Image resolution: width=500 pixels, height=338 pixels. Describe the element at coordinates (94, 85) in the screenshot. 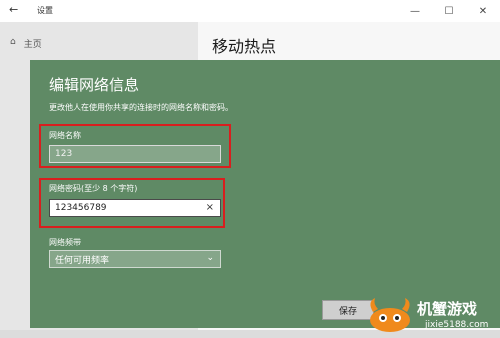

I see `dialog-title: 编辑网络信息` at that location.